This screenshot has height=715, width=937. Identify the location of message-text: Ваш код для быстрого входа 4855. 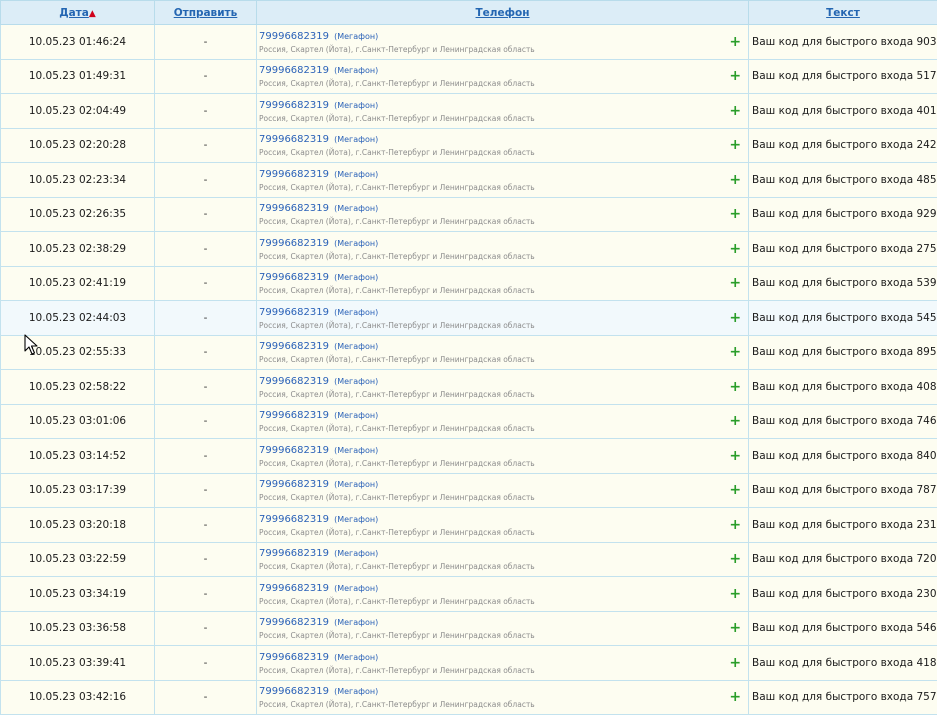
(843, 180).